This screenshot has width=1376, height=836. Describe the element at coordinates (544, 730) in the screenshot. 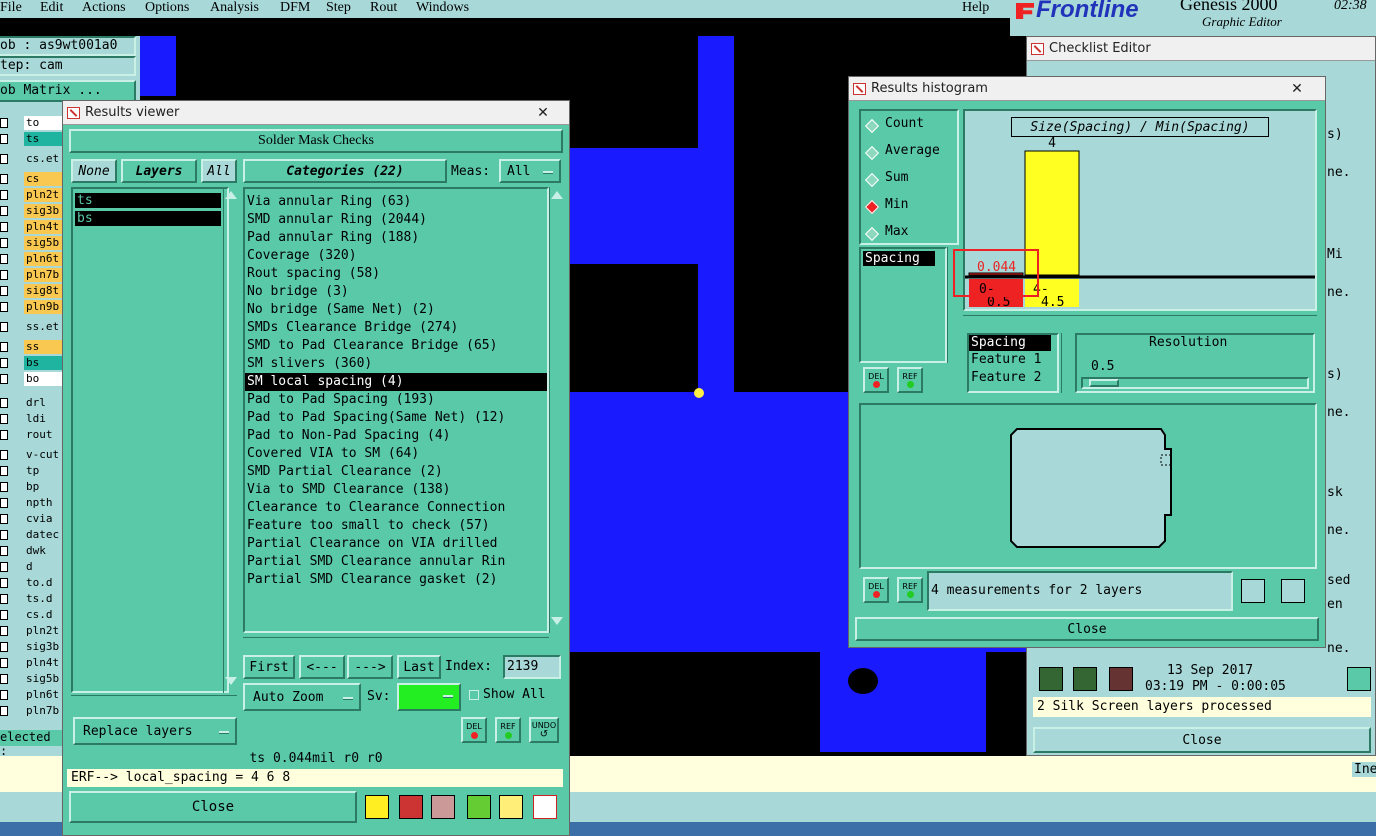

I see `undo-button: UNDO ↺` at that location.